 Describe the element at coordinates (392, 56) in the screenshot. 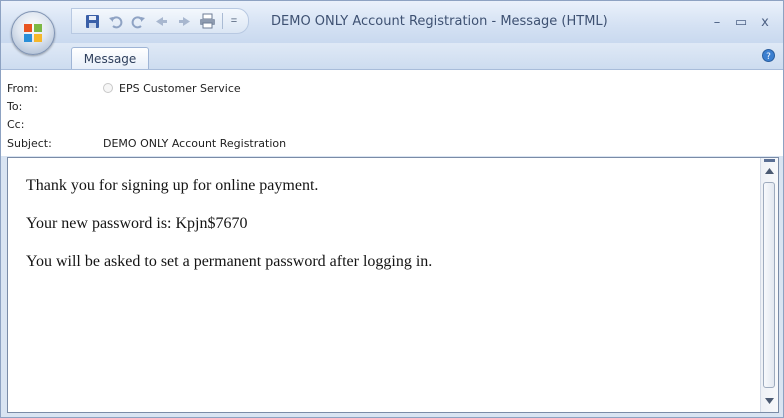

I see `ribbon-tab-row: Message` at that location.